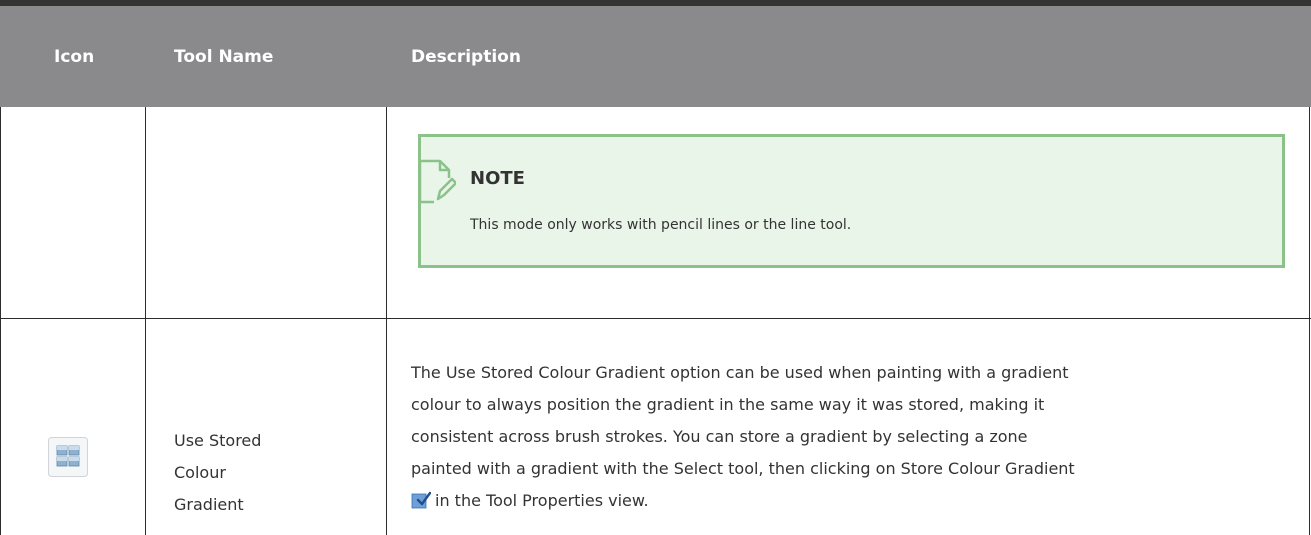  I want to click on description-last-line: in the Tool Properties view., so click(851, 501).